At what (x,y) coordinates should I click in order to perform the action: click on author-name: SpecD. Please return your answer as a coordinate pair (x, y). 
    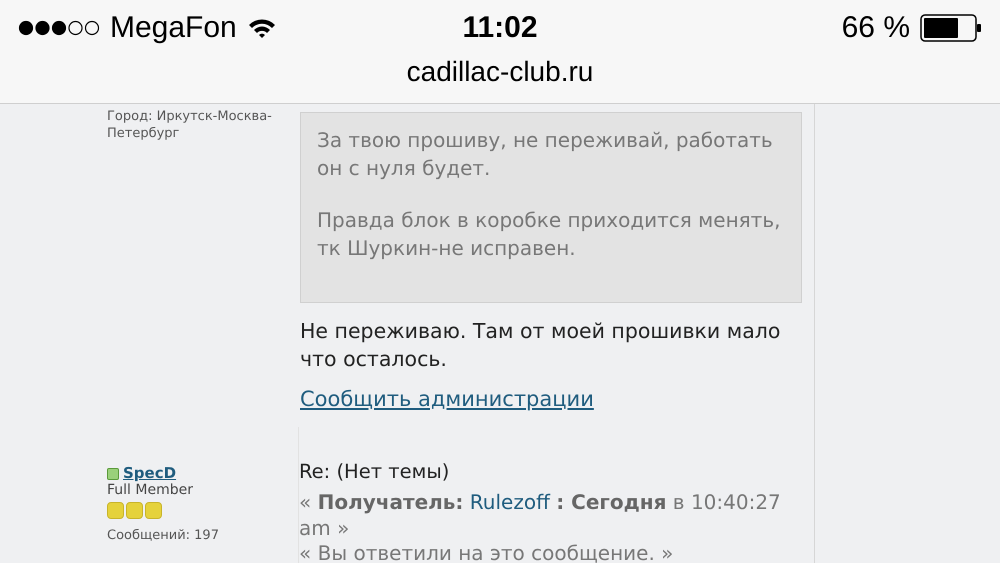
    Looking at the image, I should click on (149, 473).